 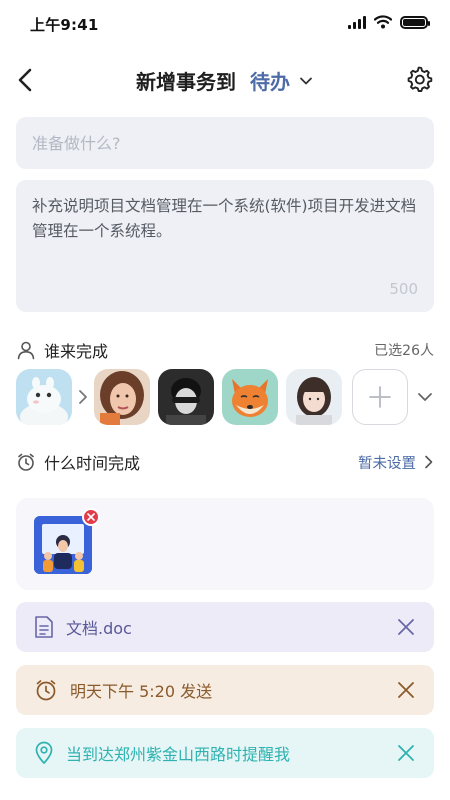 I want to click on location-reminder: 当到达郑州紫金山西路时提醒我, so click(x=225, y=753).